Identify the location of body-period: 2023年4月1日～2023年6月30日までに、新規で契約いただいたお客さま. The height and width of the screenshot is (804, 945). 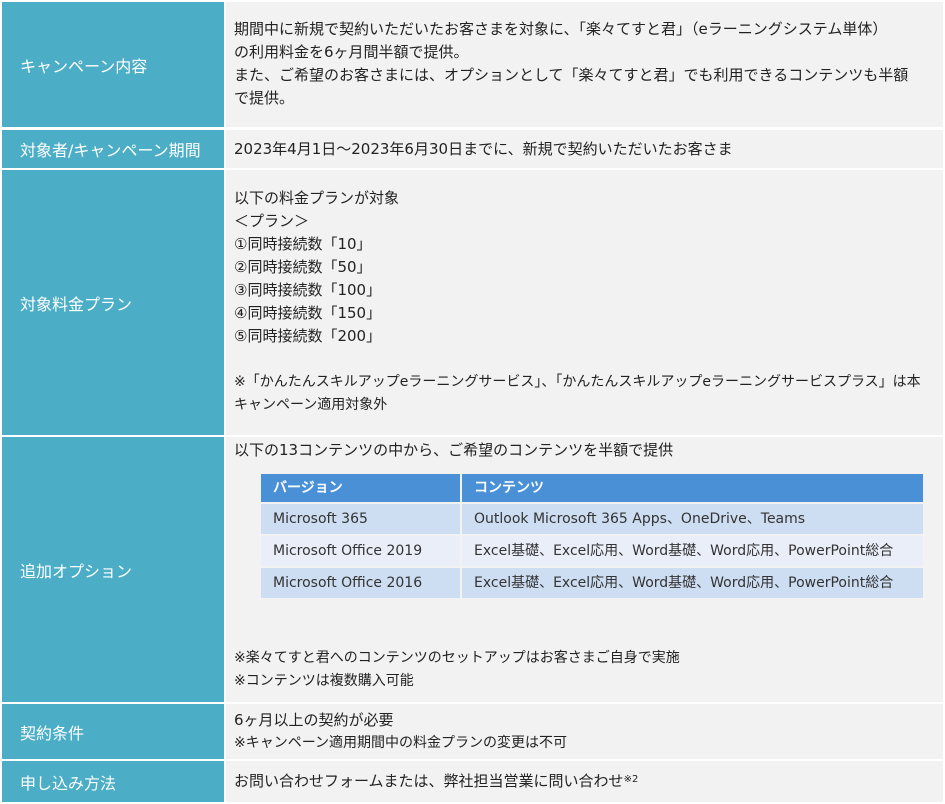
(584, 149).